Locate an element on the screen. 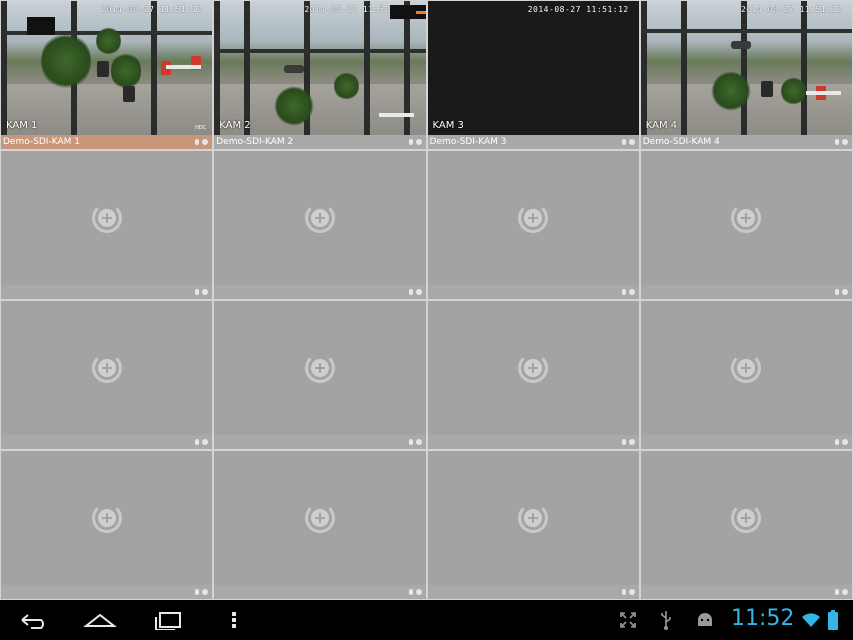  status-clock: 11:52 is located at coordinates (763, 618).